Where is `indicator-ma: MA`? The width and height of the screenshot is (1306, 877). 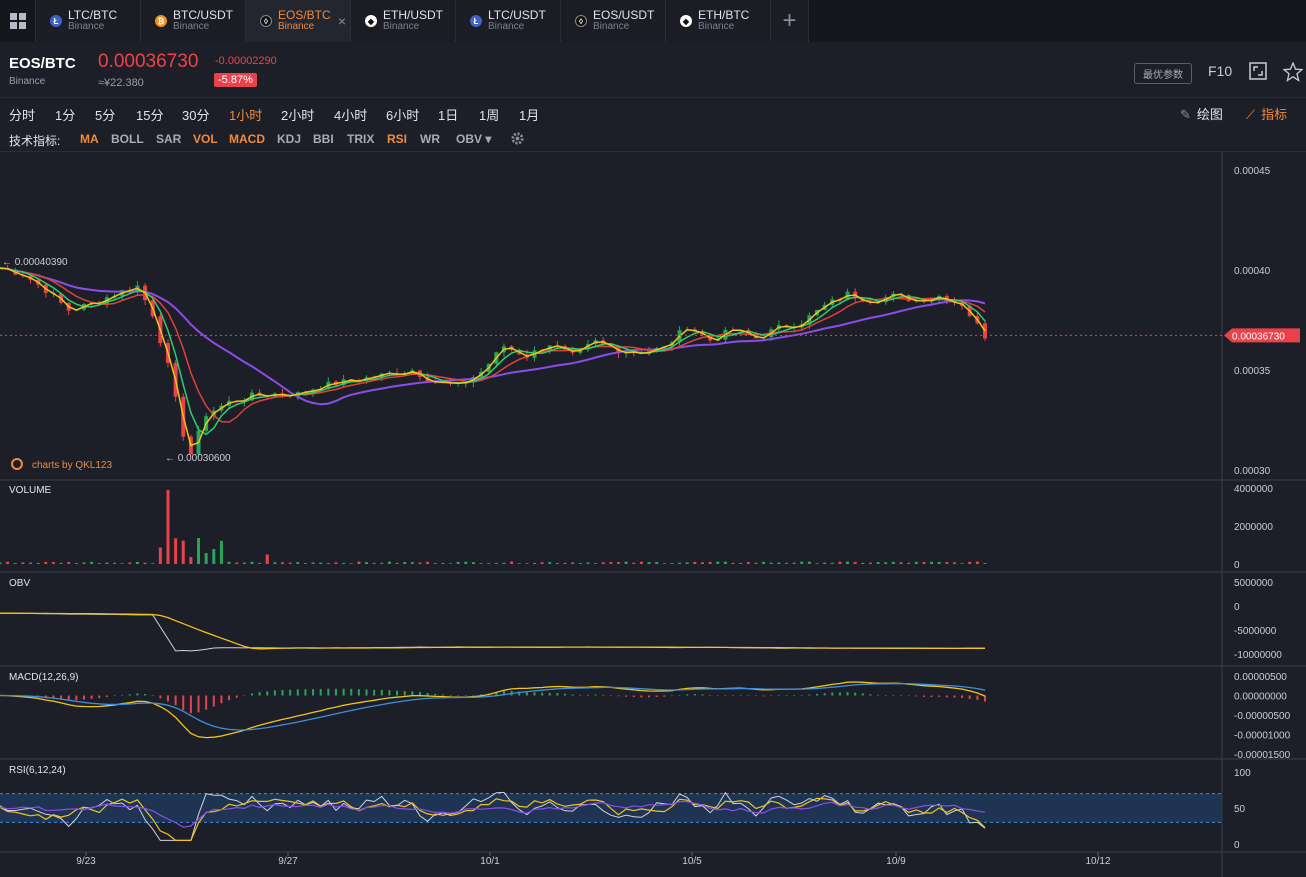 indicator-ma: MA is located at coordinates (89, 139).